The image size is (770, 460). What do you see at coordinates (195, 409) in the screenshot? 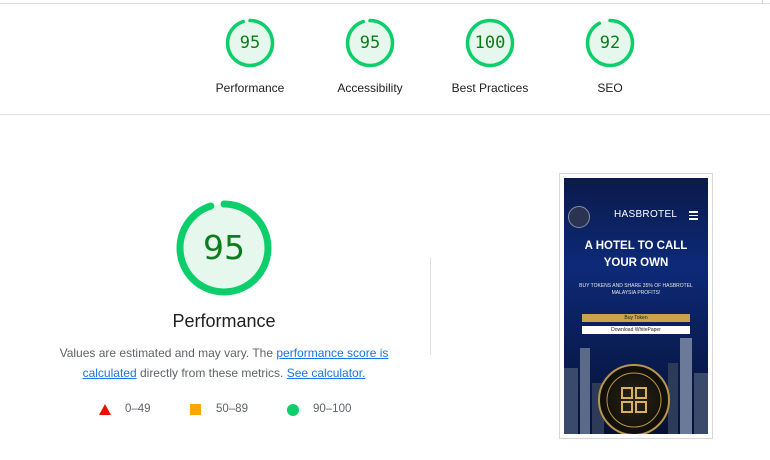
I see `orange-square-icon` at bounding box center [195, 409].